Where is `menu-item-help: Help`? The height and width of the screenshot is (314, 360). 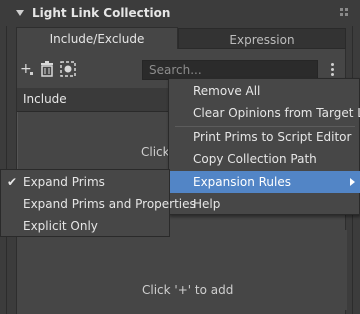 menu-item-help: Help is located at coordinates (264, 204).